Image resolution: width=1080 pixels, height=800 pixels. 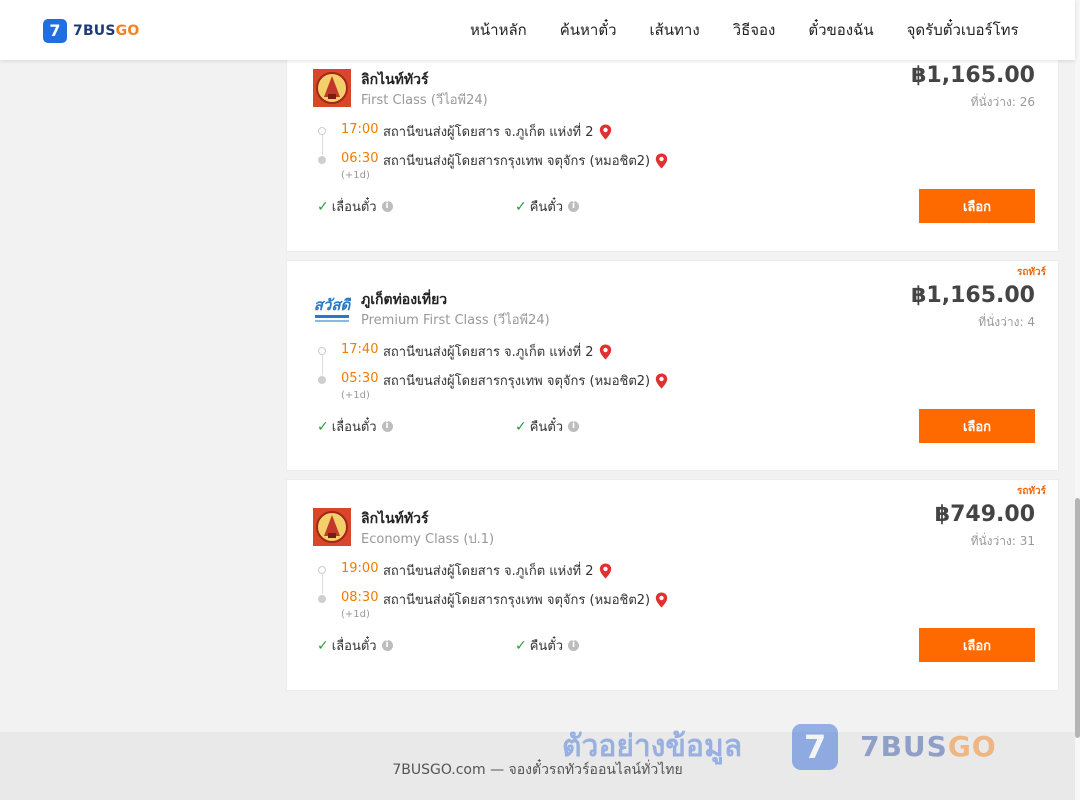 What do you see at coordinates (428, 539) in the screenshot?
I see `bus-class: Economy Class (ป.1)` at bounding box center [428, 539].